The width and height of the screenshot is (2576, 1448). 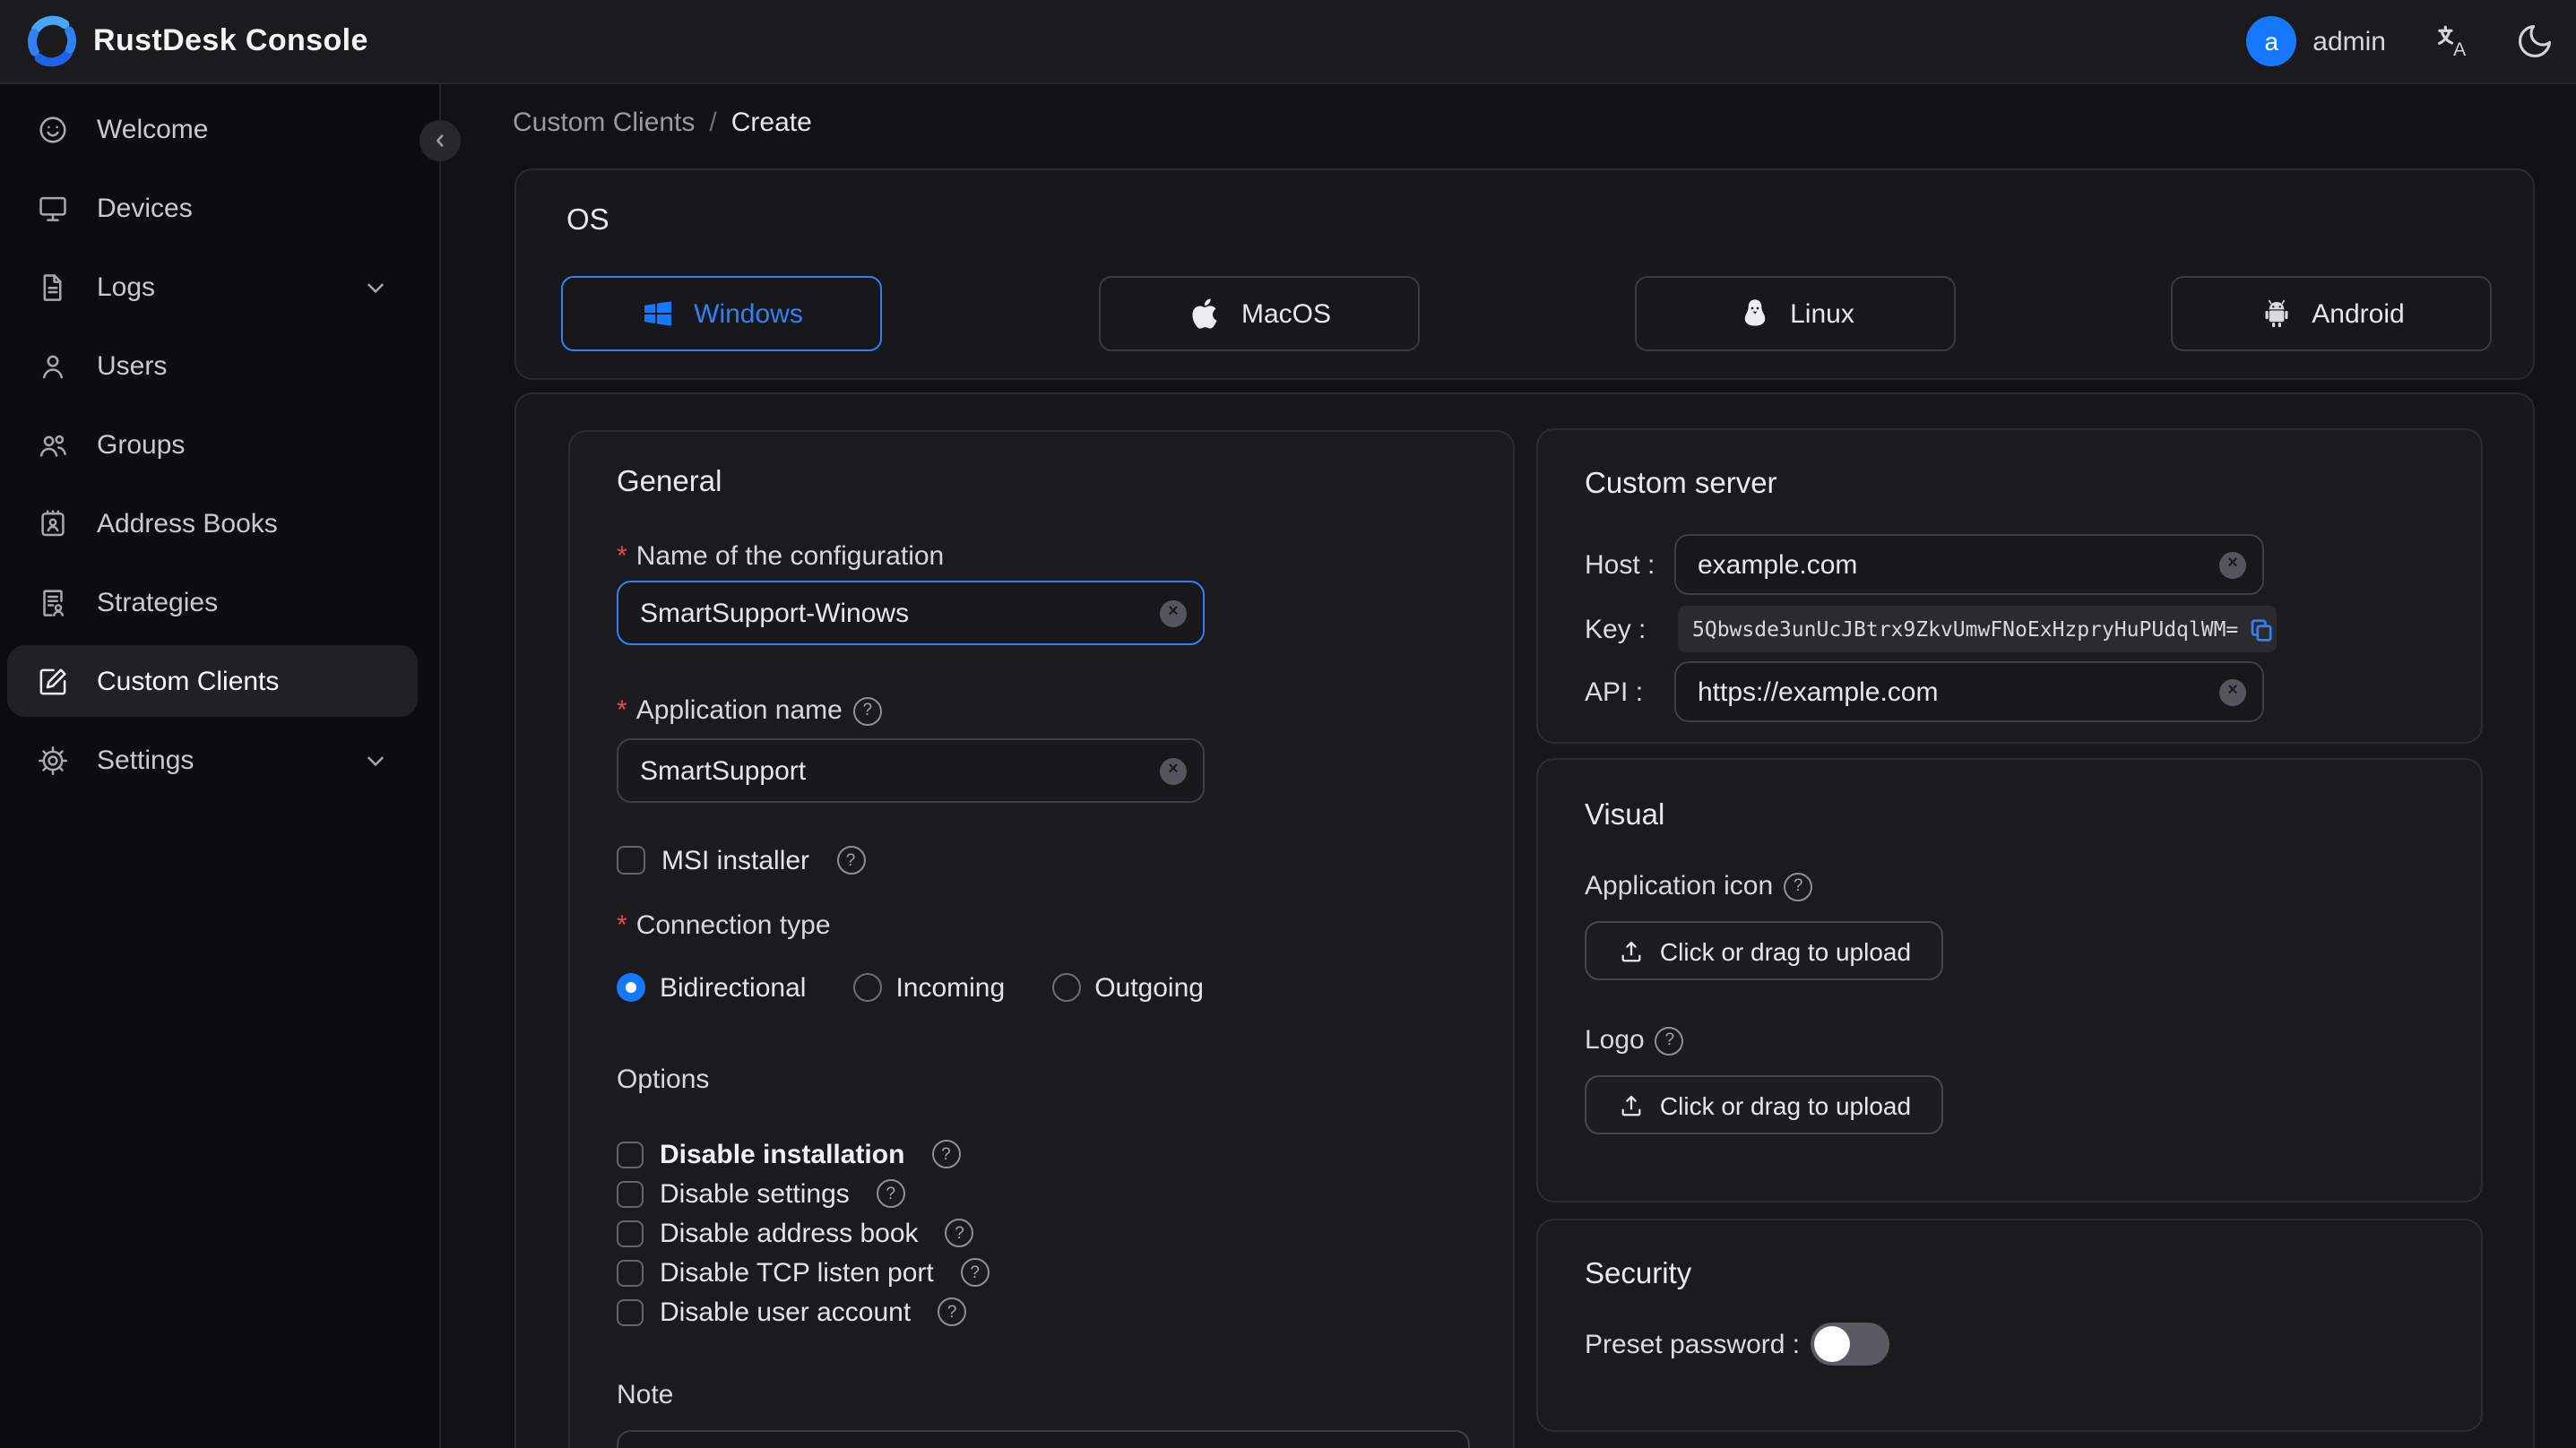 I want to click on clear-api-icon: ×, so click(x=2232, y=692).